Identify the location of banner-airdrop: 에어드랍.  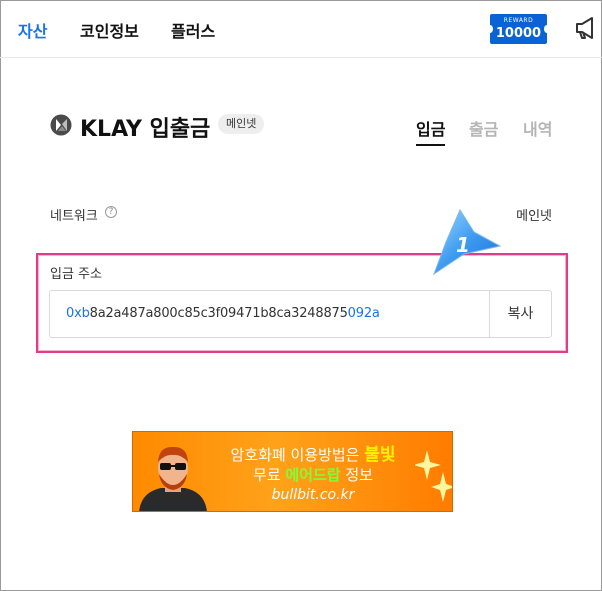
(313, 475).